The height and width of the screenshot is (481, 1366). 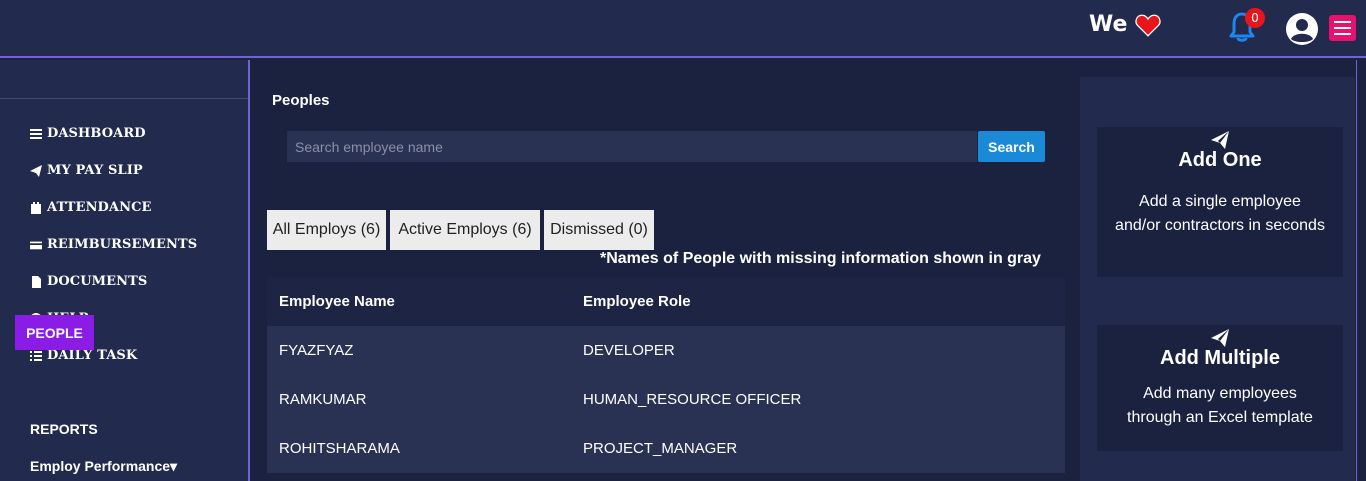 What do you see at coordinates (1220, 160) in the screenshot?
I see `add-one-title: Add One` at bounding box center [1220, 160].